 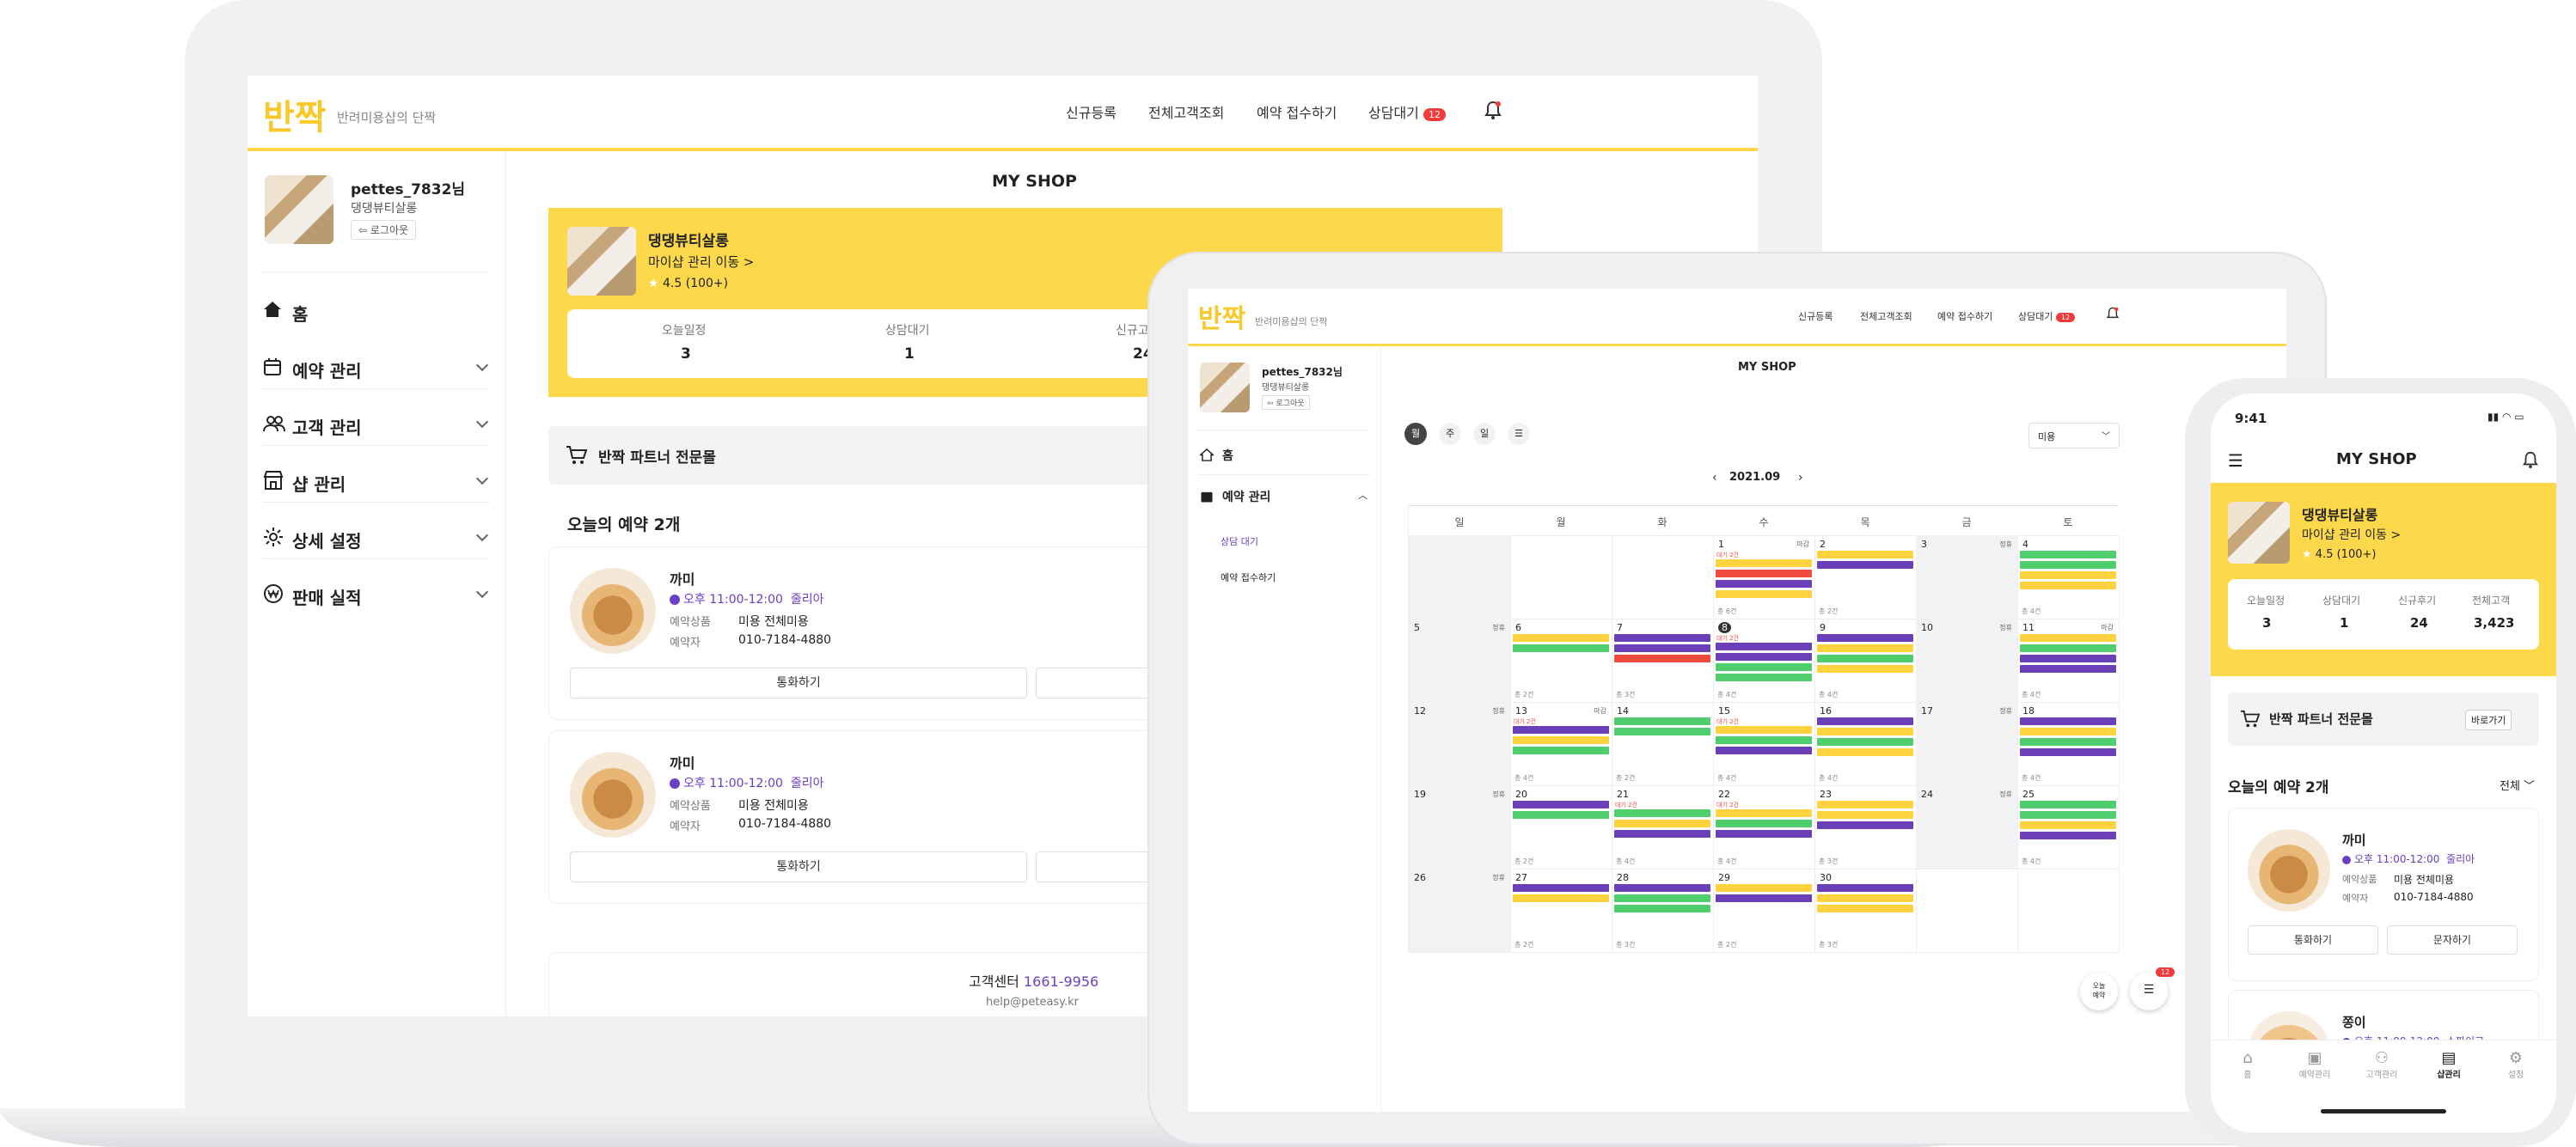 What do you see at coordinates (1967, 577) in the screenshot?
I see `calendar-day-cell: 3 정휴` at bounding box center [1967, 577].